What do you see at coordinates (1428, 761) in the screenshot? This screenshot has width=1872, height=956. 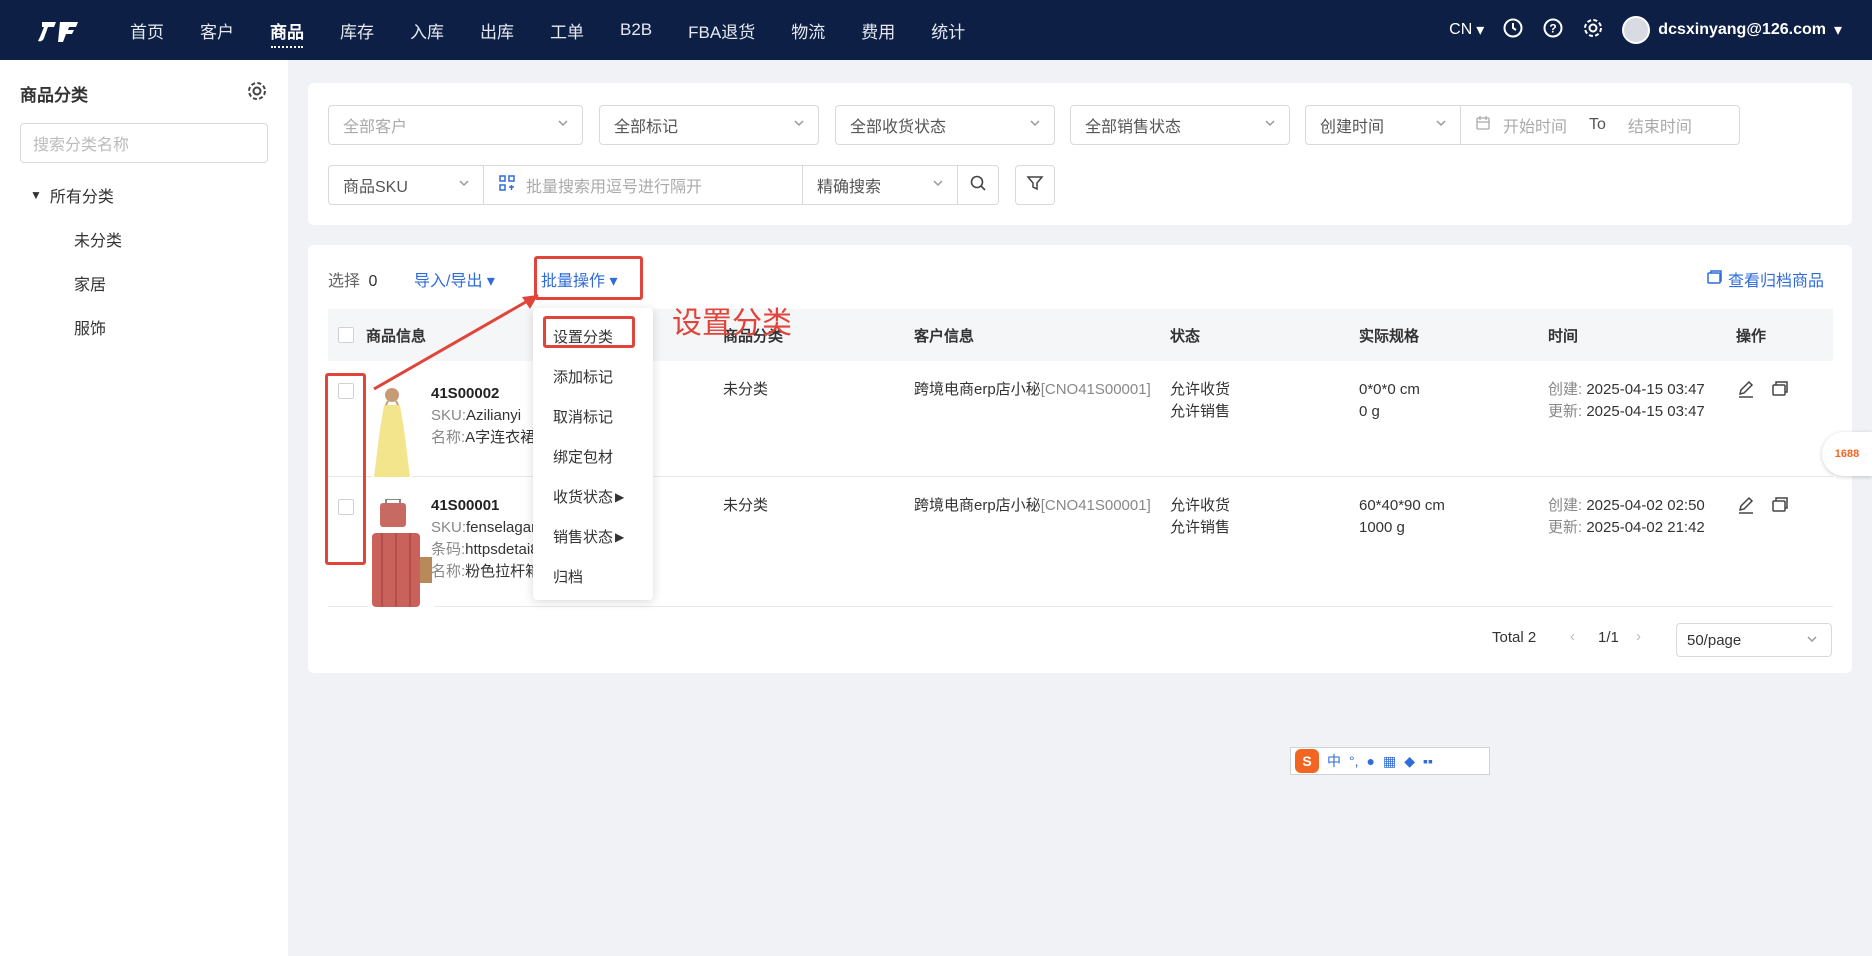 I see `apps-grid-icon: ▪▪` at bounding box center [1428, 761].